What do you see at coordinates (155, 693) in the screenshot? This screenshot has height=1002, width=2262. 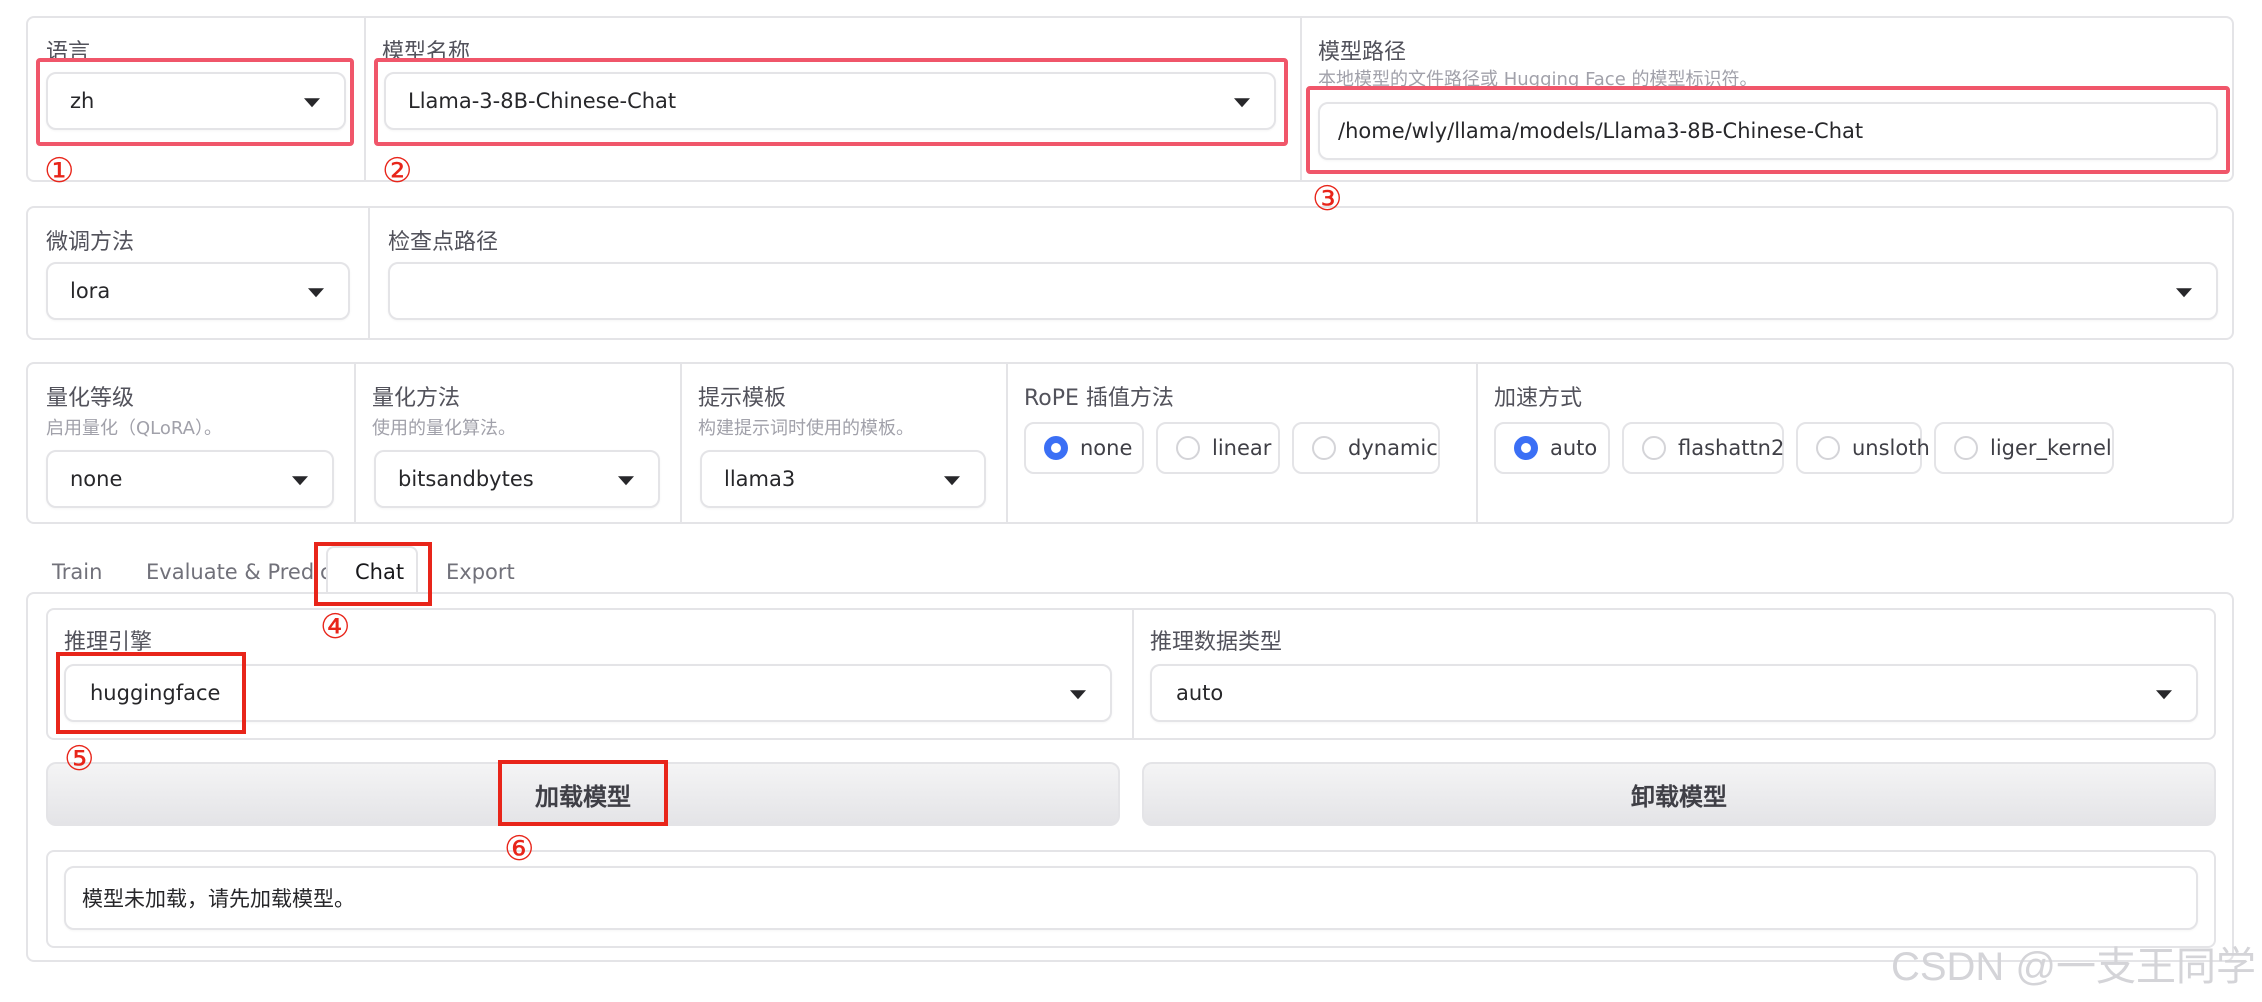 I see `infer-backend-value: huggingface` at bounding box center [155, 693].